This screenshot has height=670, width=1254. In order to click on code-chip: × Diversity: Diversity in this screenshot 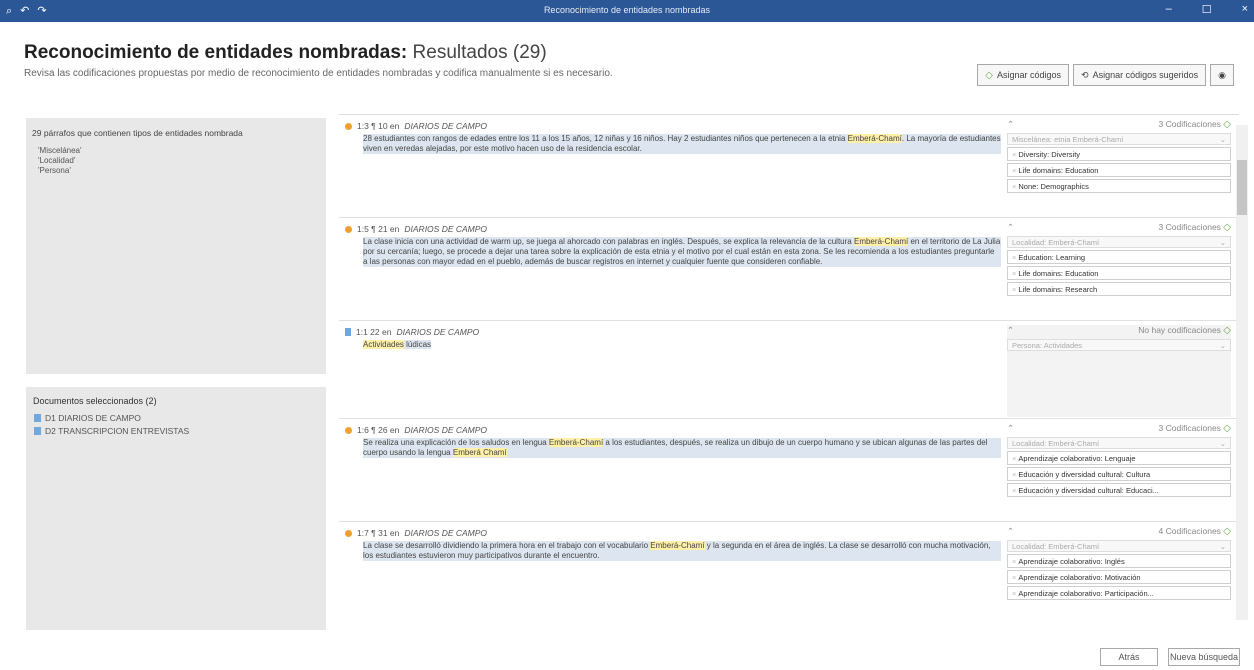, I will do `click(1119, 154)`.